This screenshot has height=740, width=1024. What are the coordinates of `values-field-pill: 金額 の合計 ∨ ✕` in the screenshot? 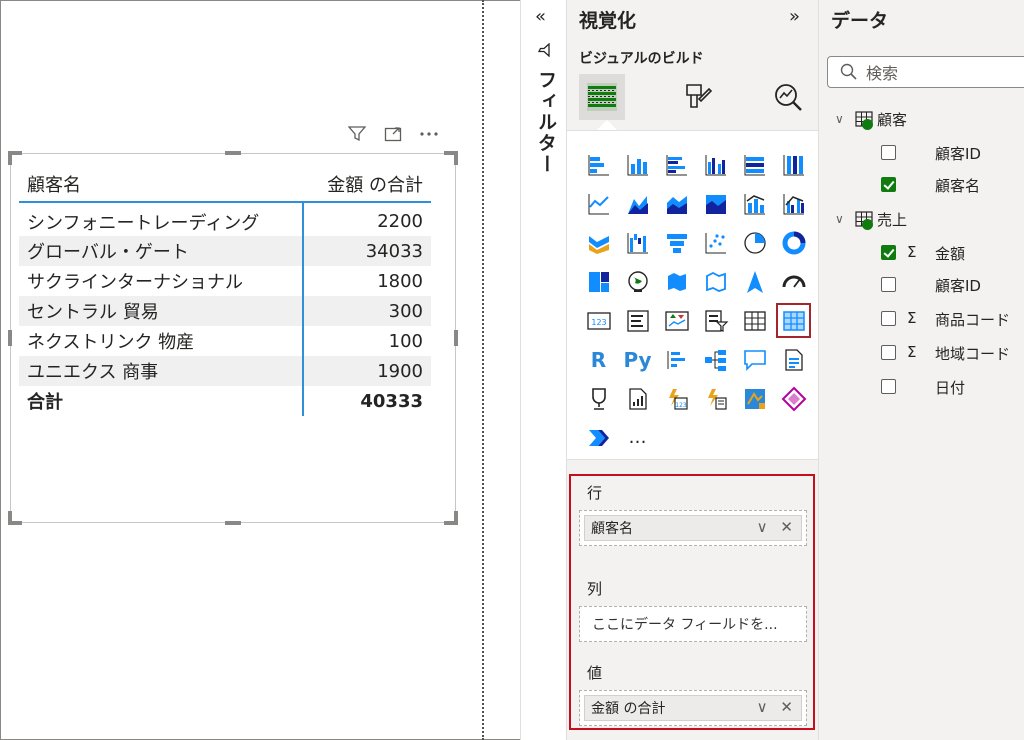 It's located at (693, 708).